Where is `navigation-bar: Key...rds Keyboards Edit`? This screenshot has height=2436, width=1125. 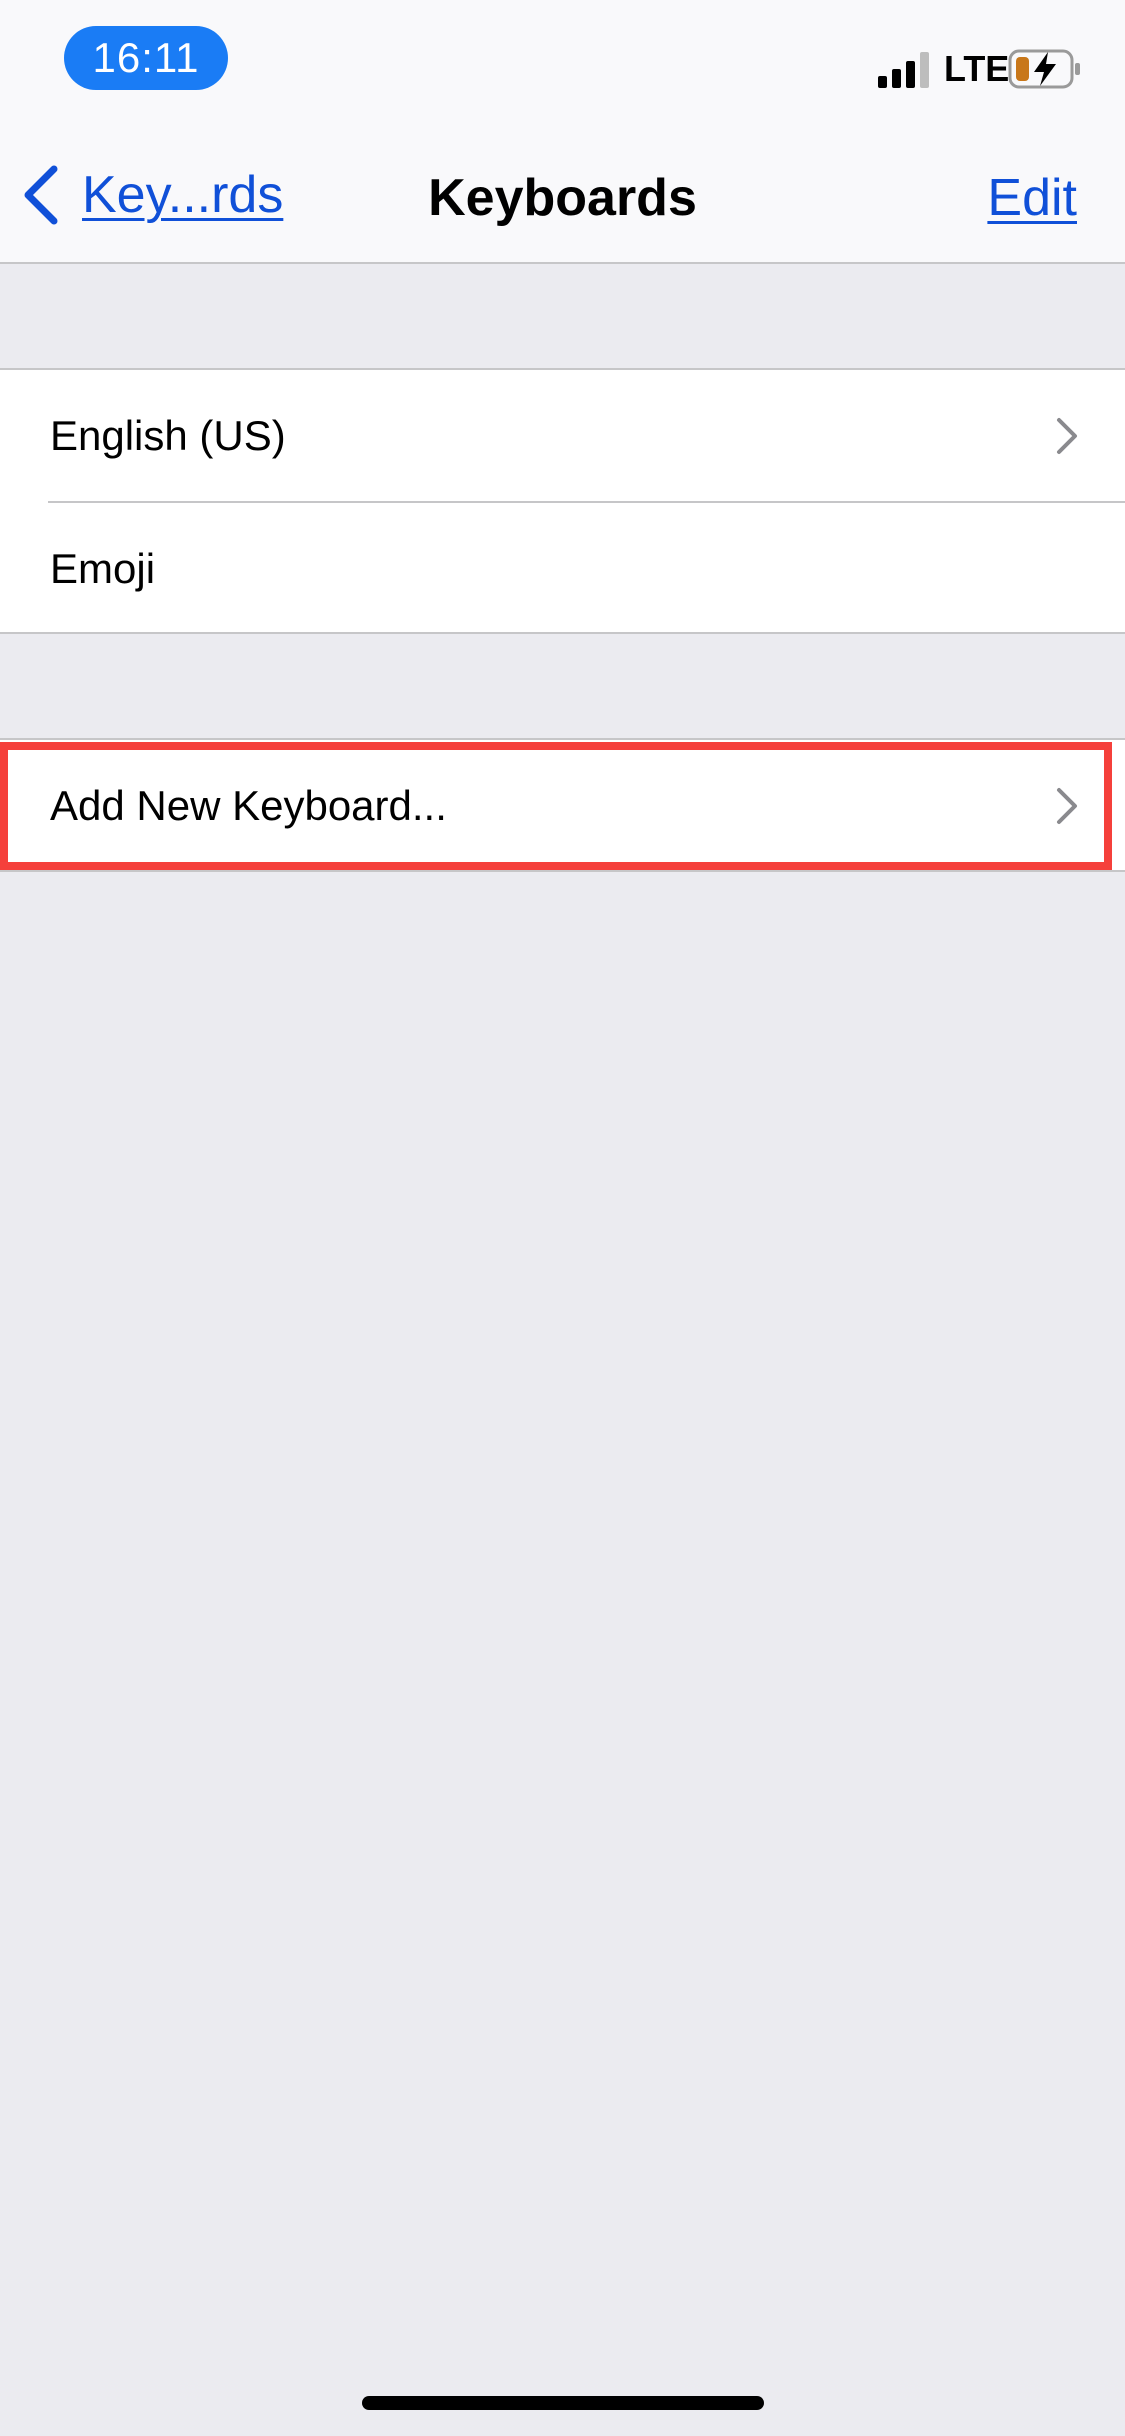 navigation-bar: Key...rds Keyboards Edit is located at coordinates (562, 197).